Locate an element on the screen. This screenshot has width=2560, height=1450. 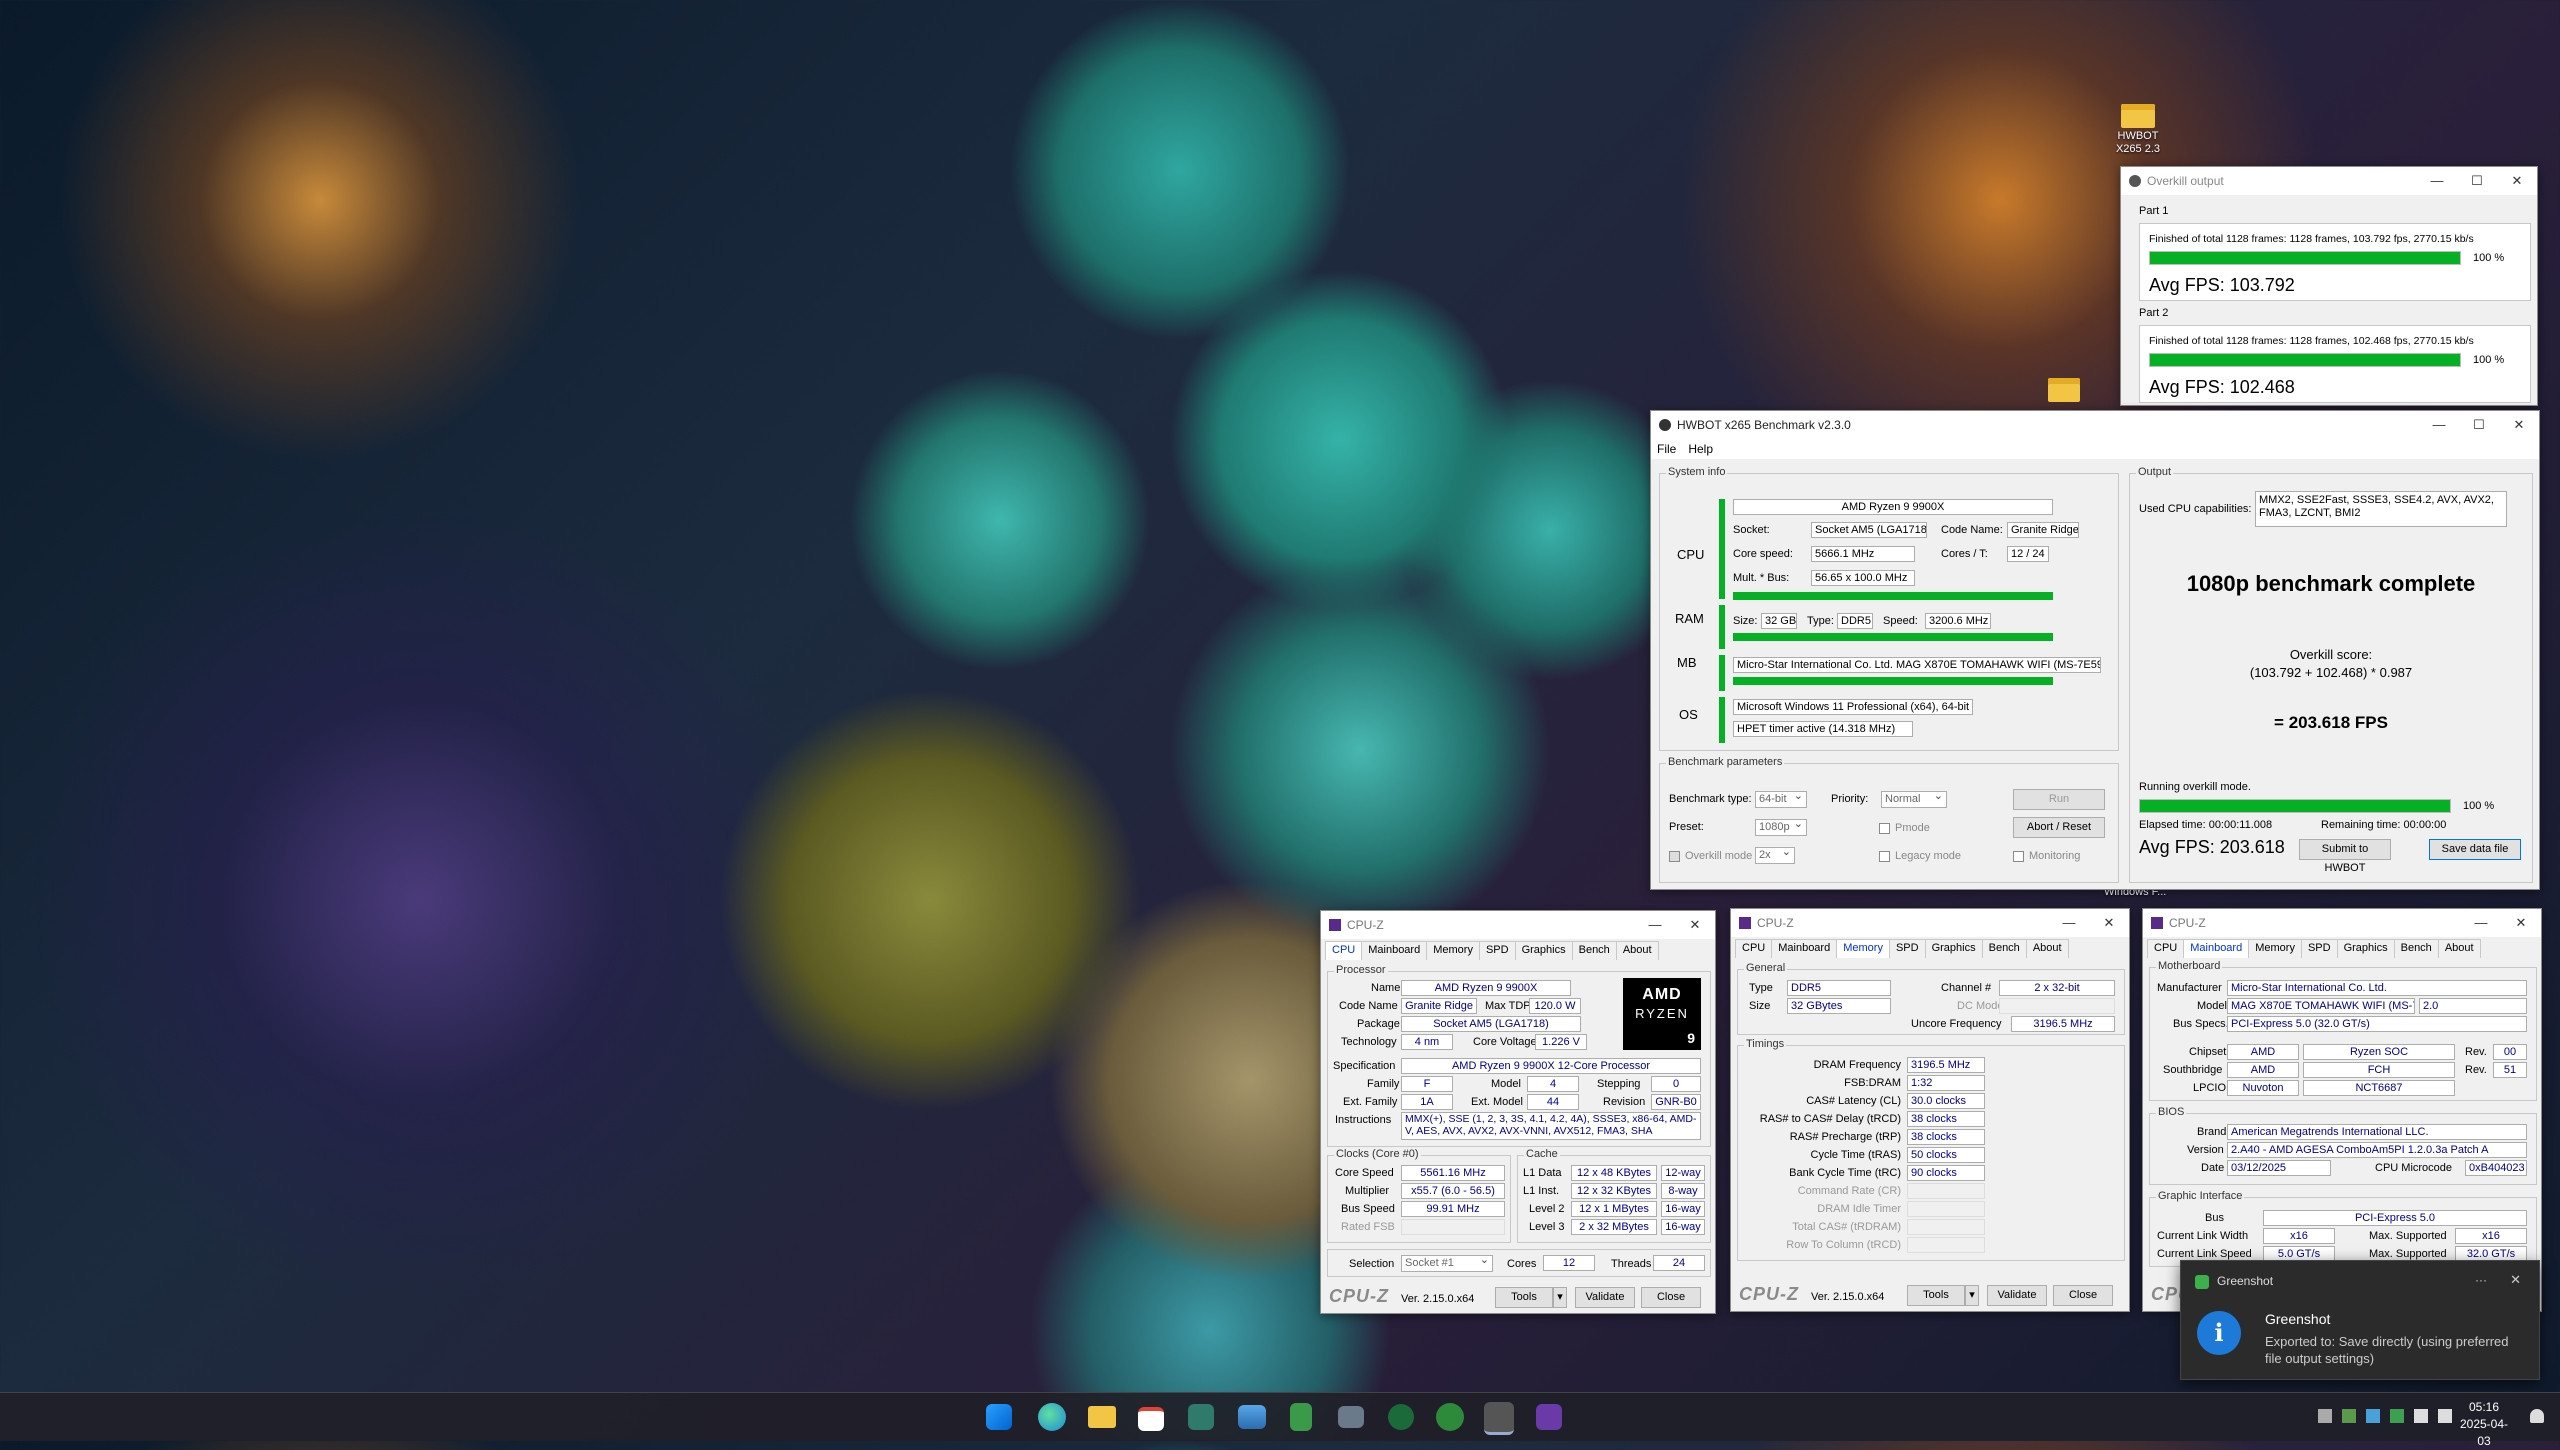
overkill-mode-checkbox is located at coordinates (1674, 856).